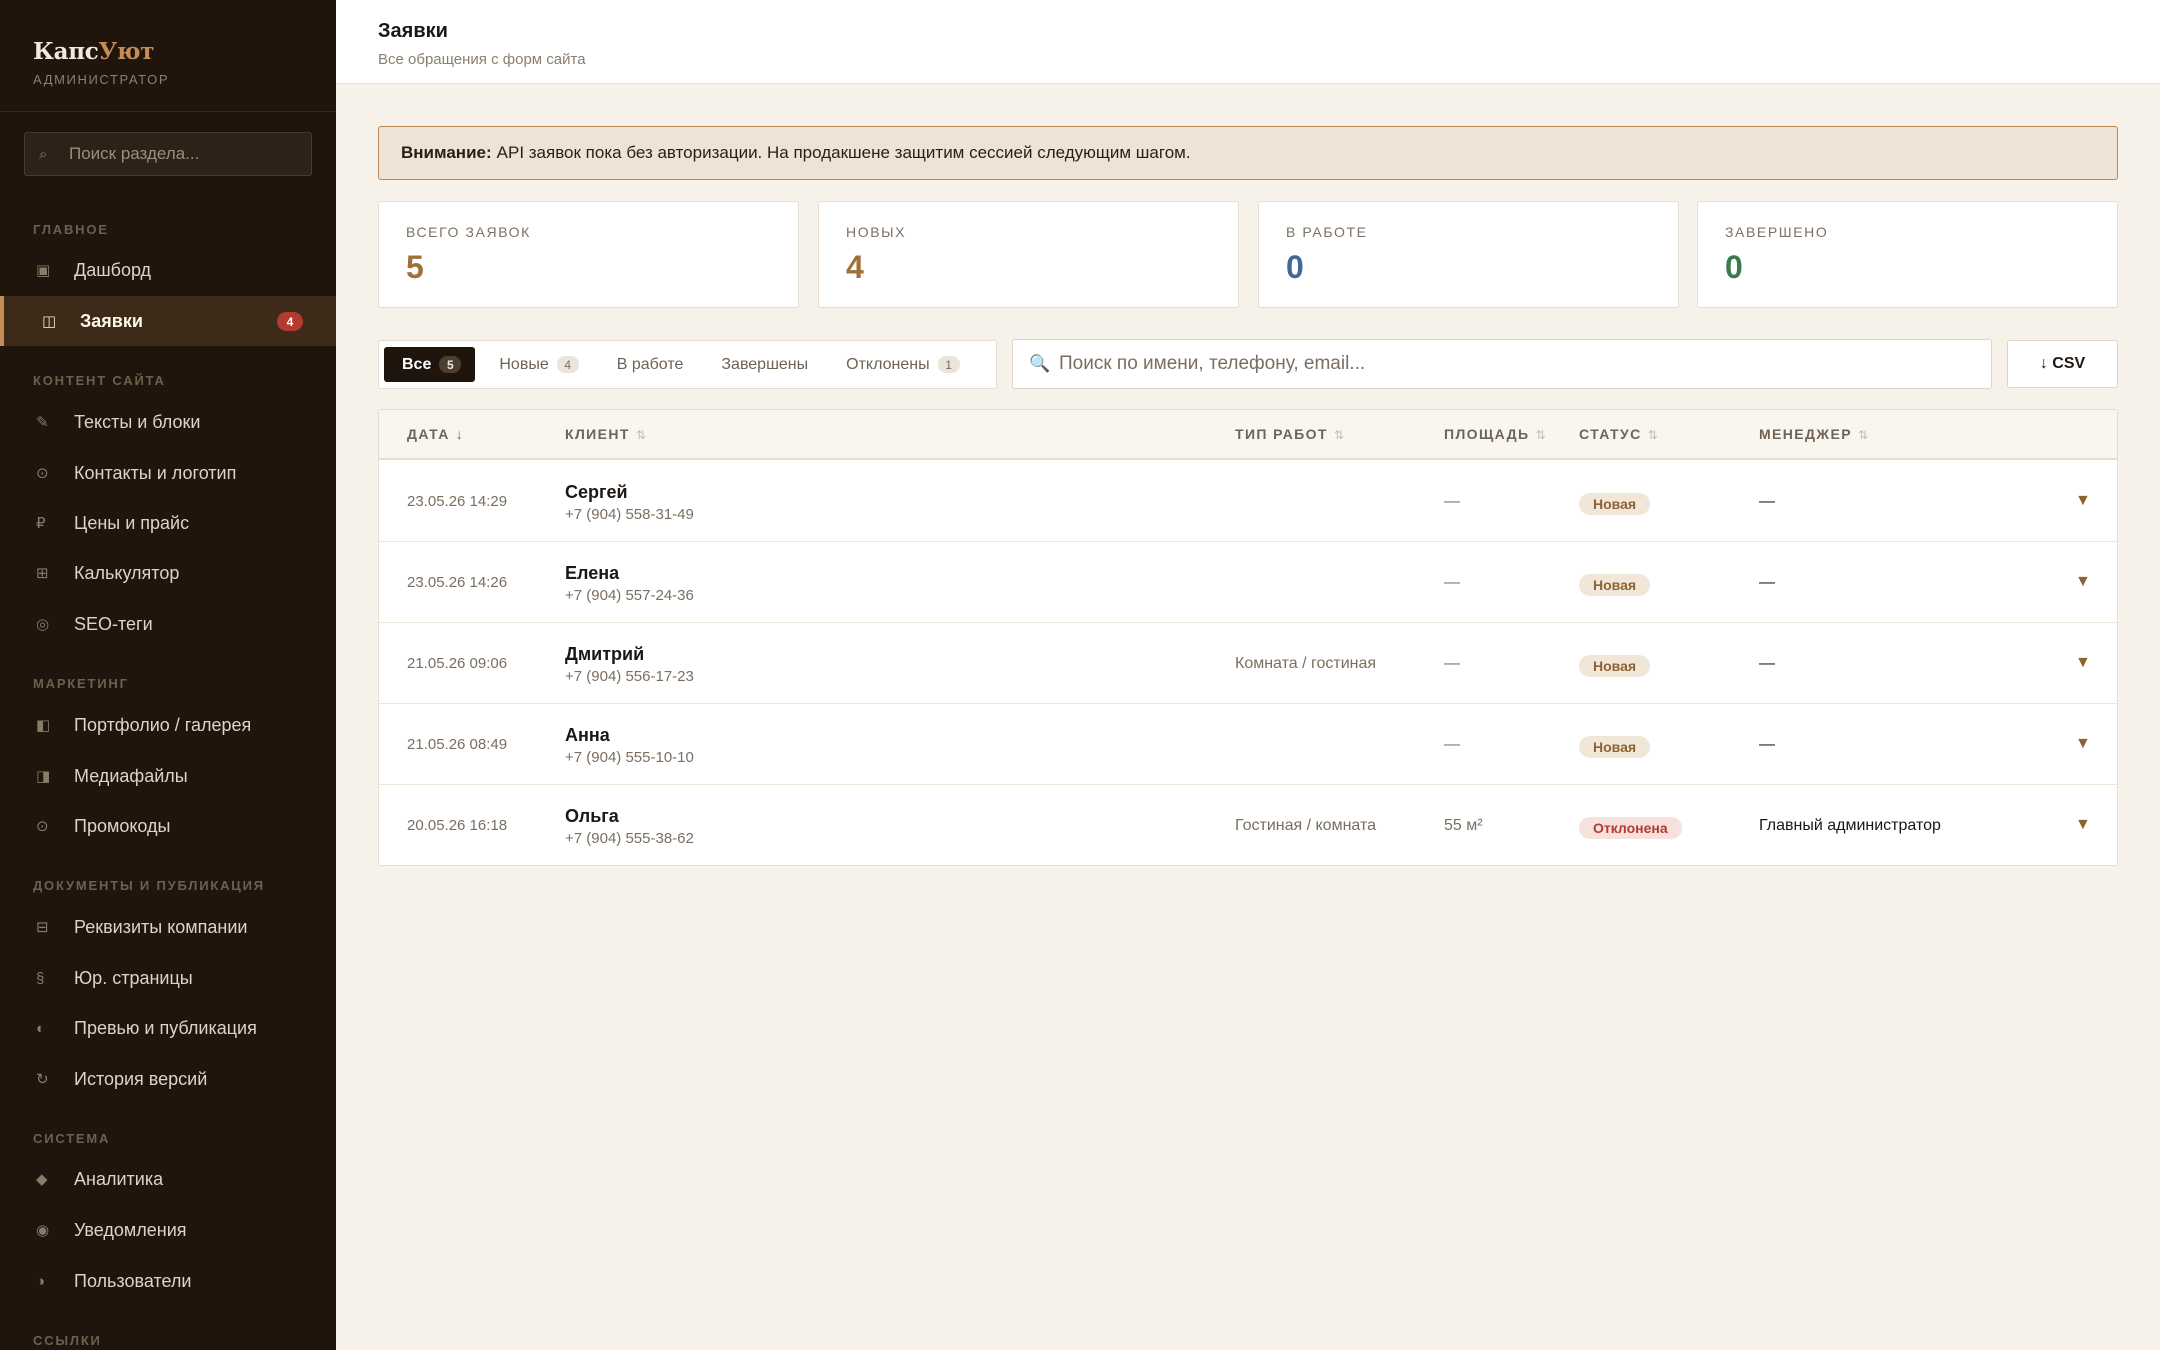 The width and height of the screenshot is (2160, 1350). Describe the element at coordinates (168, 270) in the screenshot. I see `sidebar-item-dashboard: ▣ Дашборд` at that location.